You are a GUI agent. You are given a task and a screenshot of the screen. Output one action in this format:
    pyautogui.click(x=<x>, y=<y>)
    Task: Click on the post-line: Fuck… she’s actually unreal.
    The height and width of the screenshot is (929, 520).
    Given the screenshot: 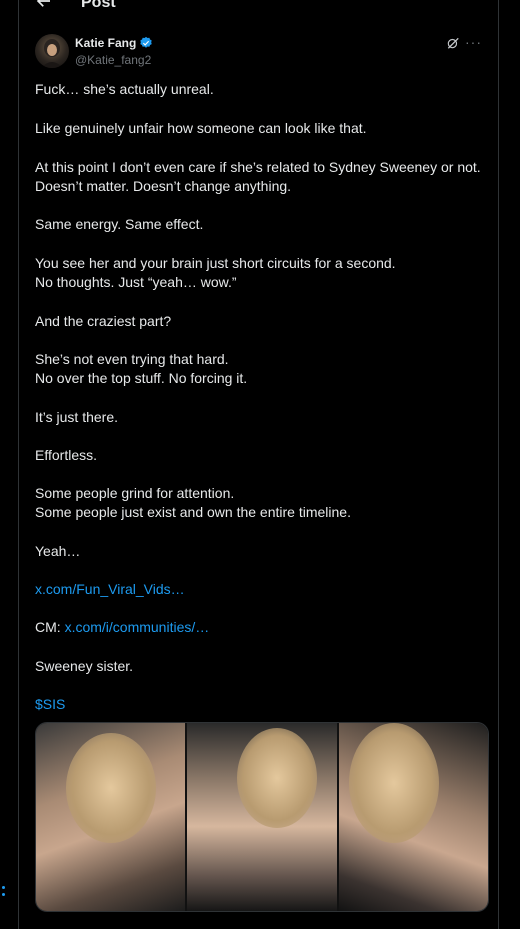 What is the action you would take?
    pyautogui.click(x=124, y=89)
    